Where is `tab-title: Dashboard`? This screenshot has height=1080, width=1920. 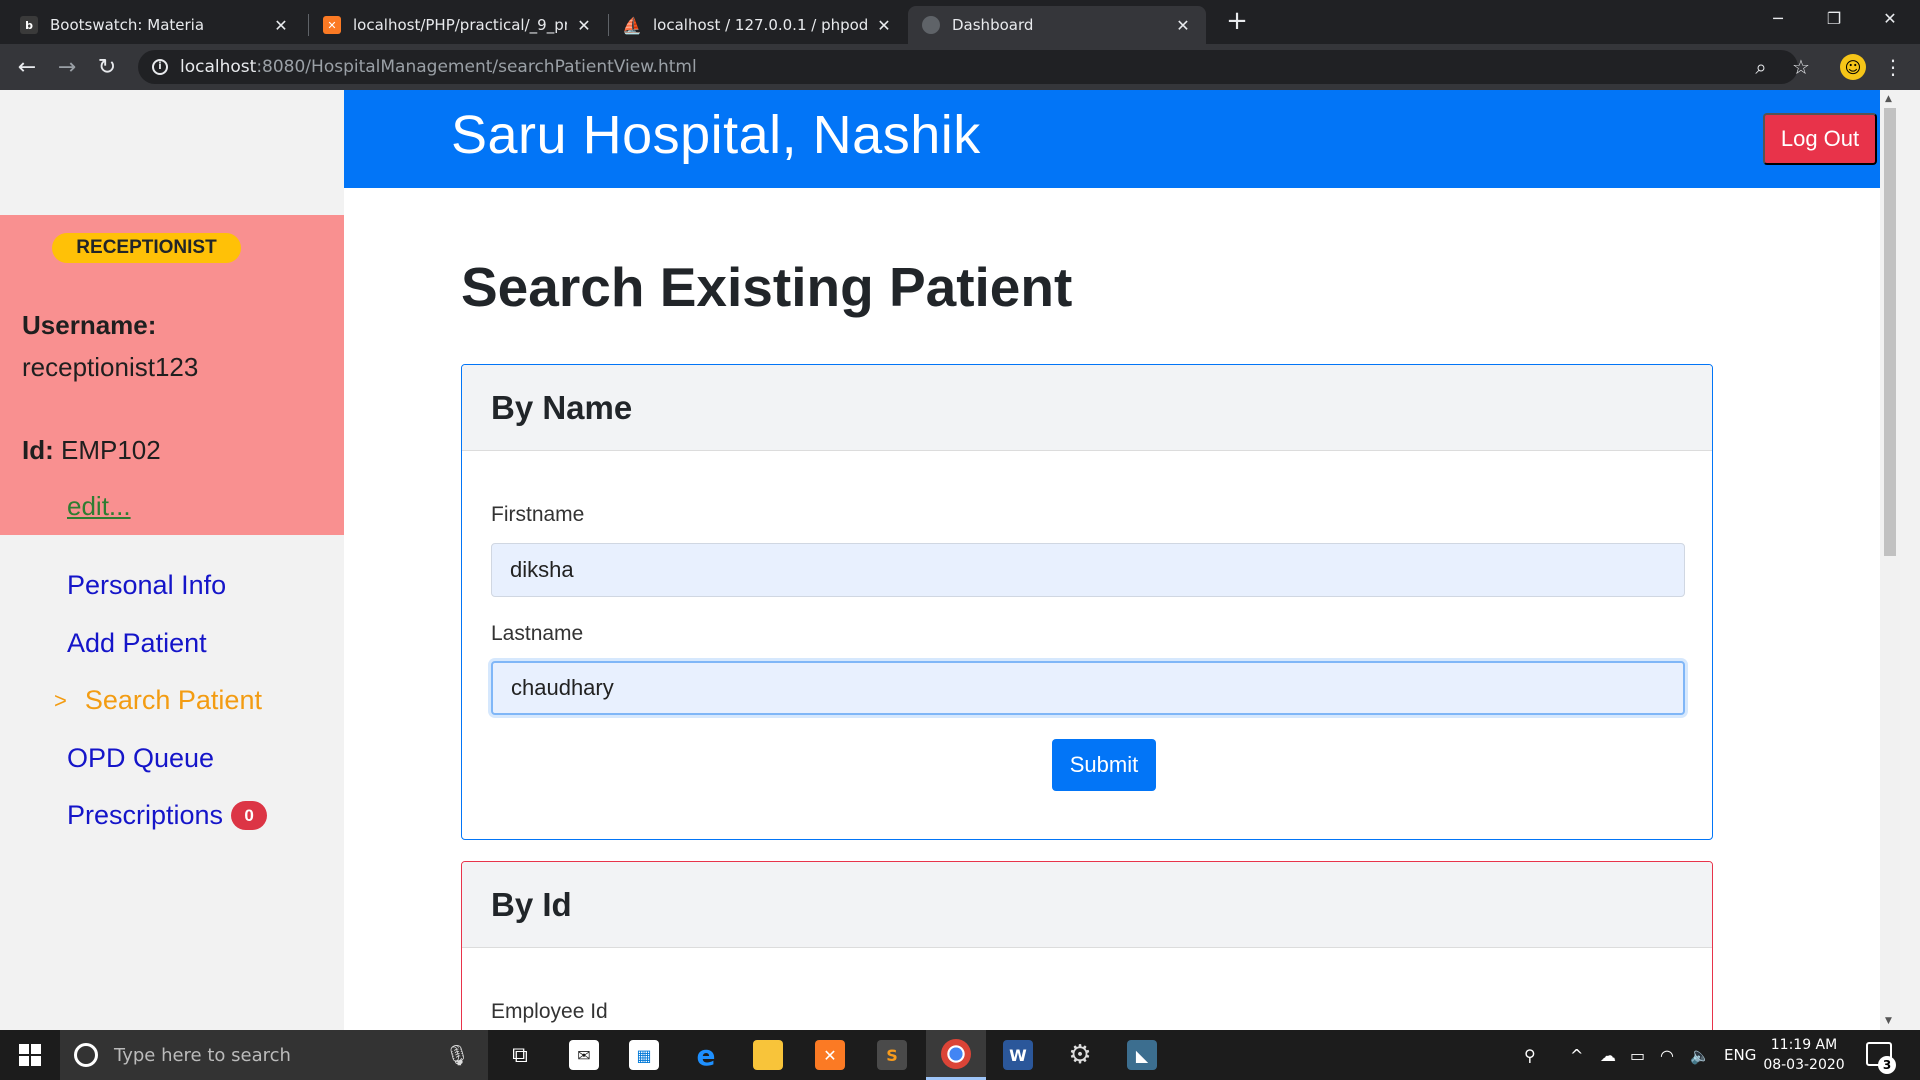
tab-title: Dashboard is located at coordinates (993, 25).